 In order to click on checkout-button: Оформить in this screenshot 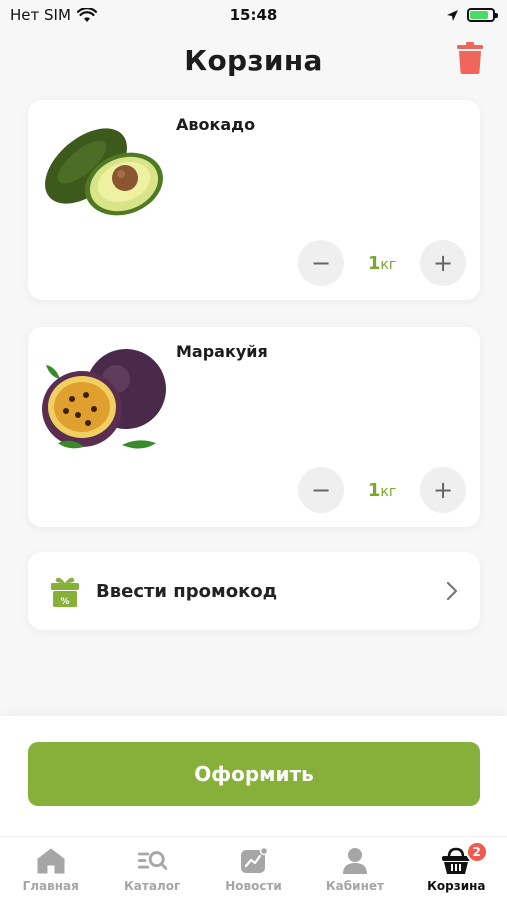, I will do `click(254, 774)`.